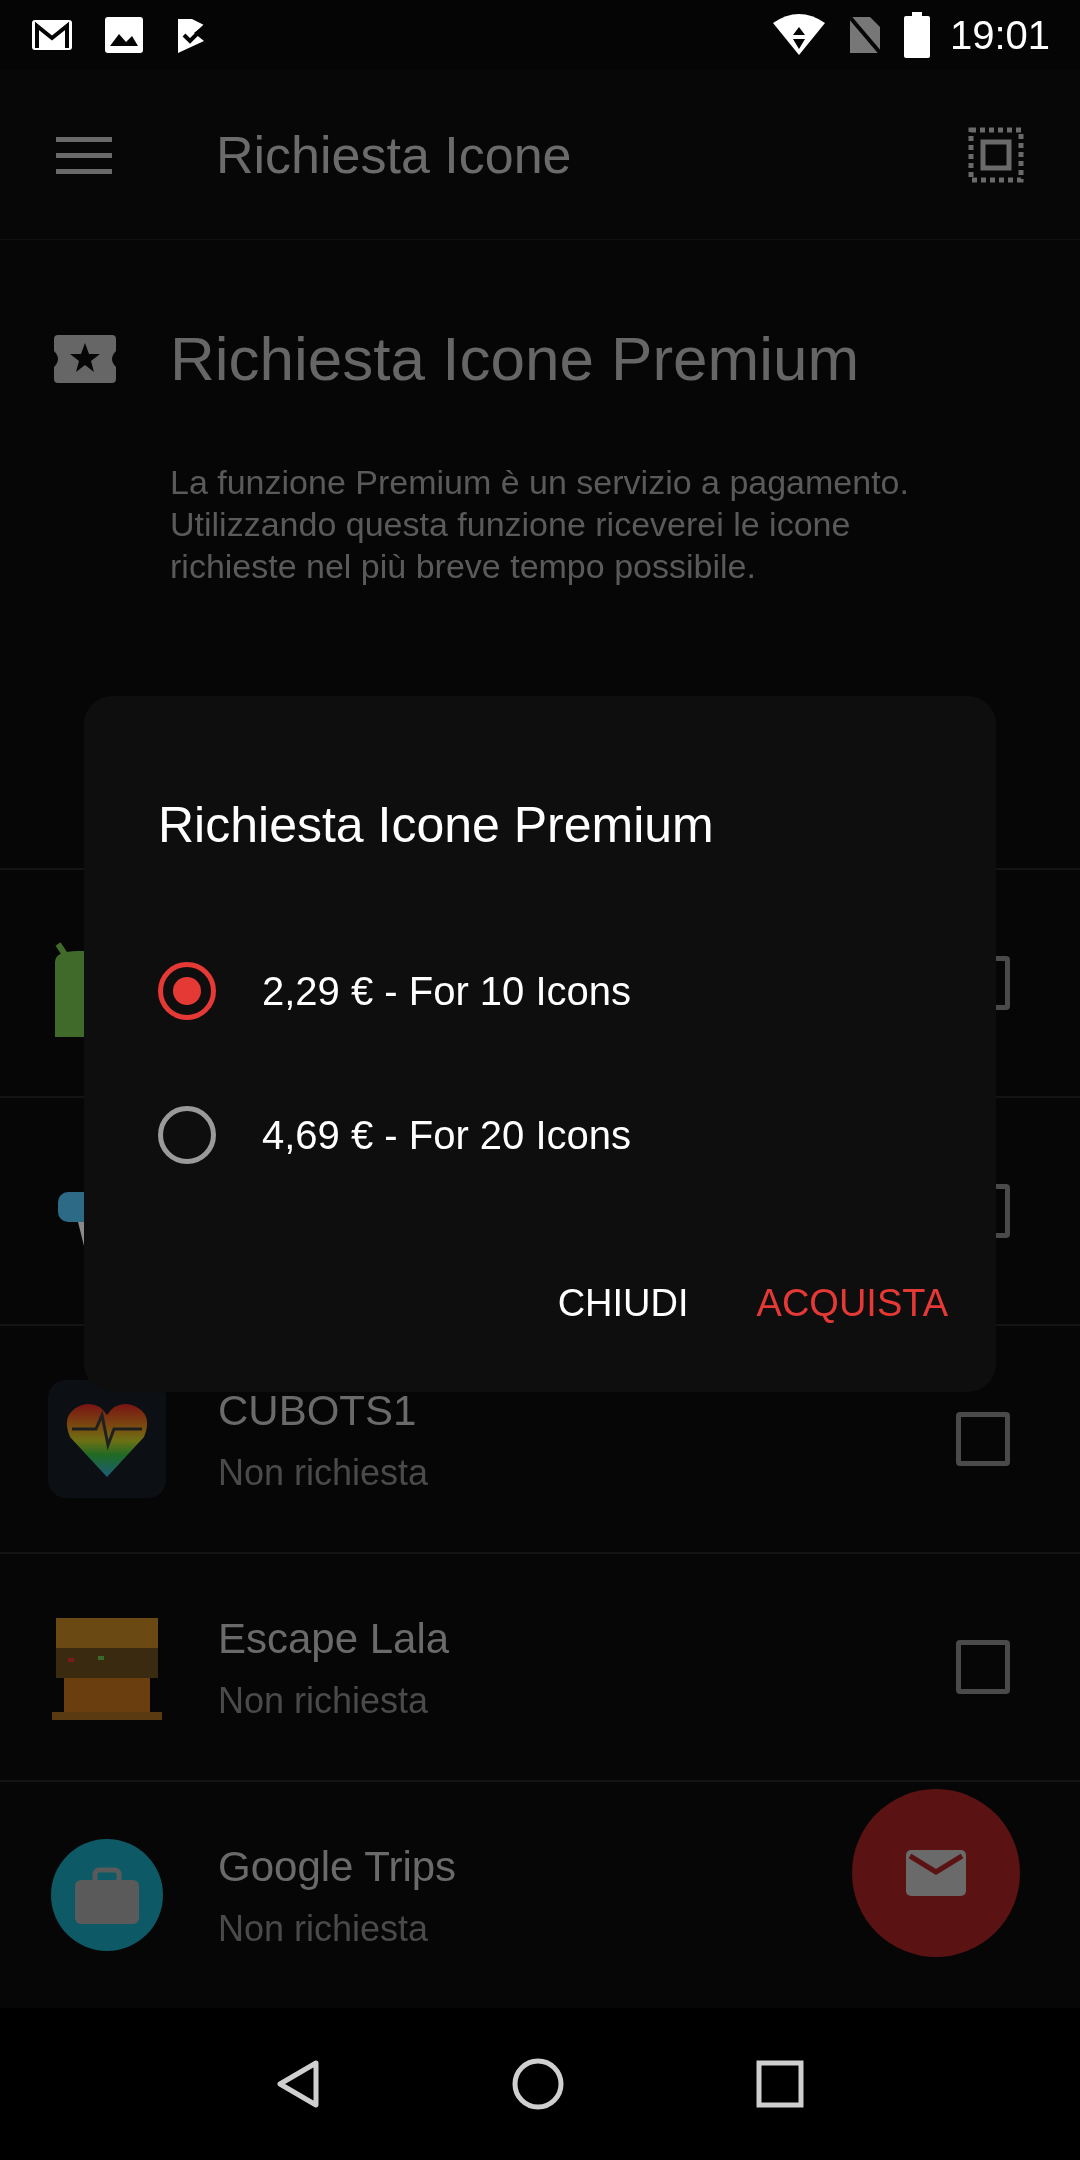  What do you see at coordinates (84, 154) in the screenshot?
I see `menu-icon` at bounding box center [84, 154].